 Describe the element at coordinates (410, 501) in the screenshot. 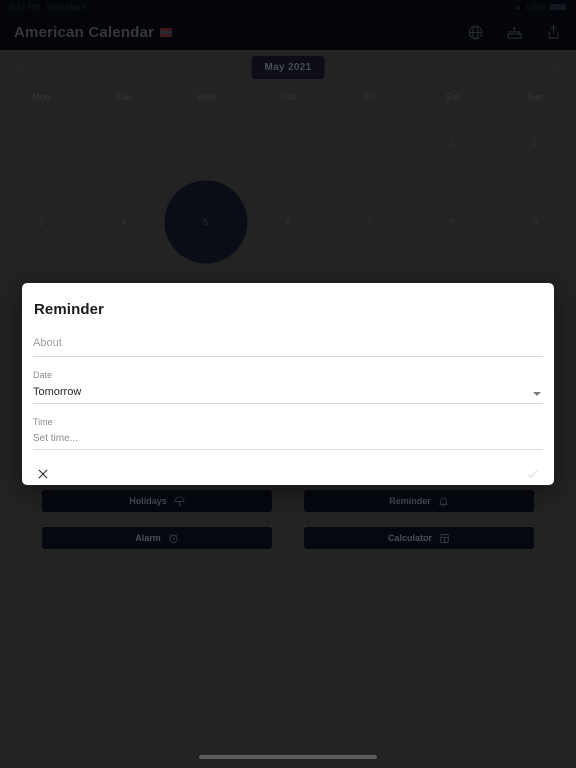

I see `reminder-button-label: Reminder` at that location.